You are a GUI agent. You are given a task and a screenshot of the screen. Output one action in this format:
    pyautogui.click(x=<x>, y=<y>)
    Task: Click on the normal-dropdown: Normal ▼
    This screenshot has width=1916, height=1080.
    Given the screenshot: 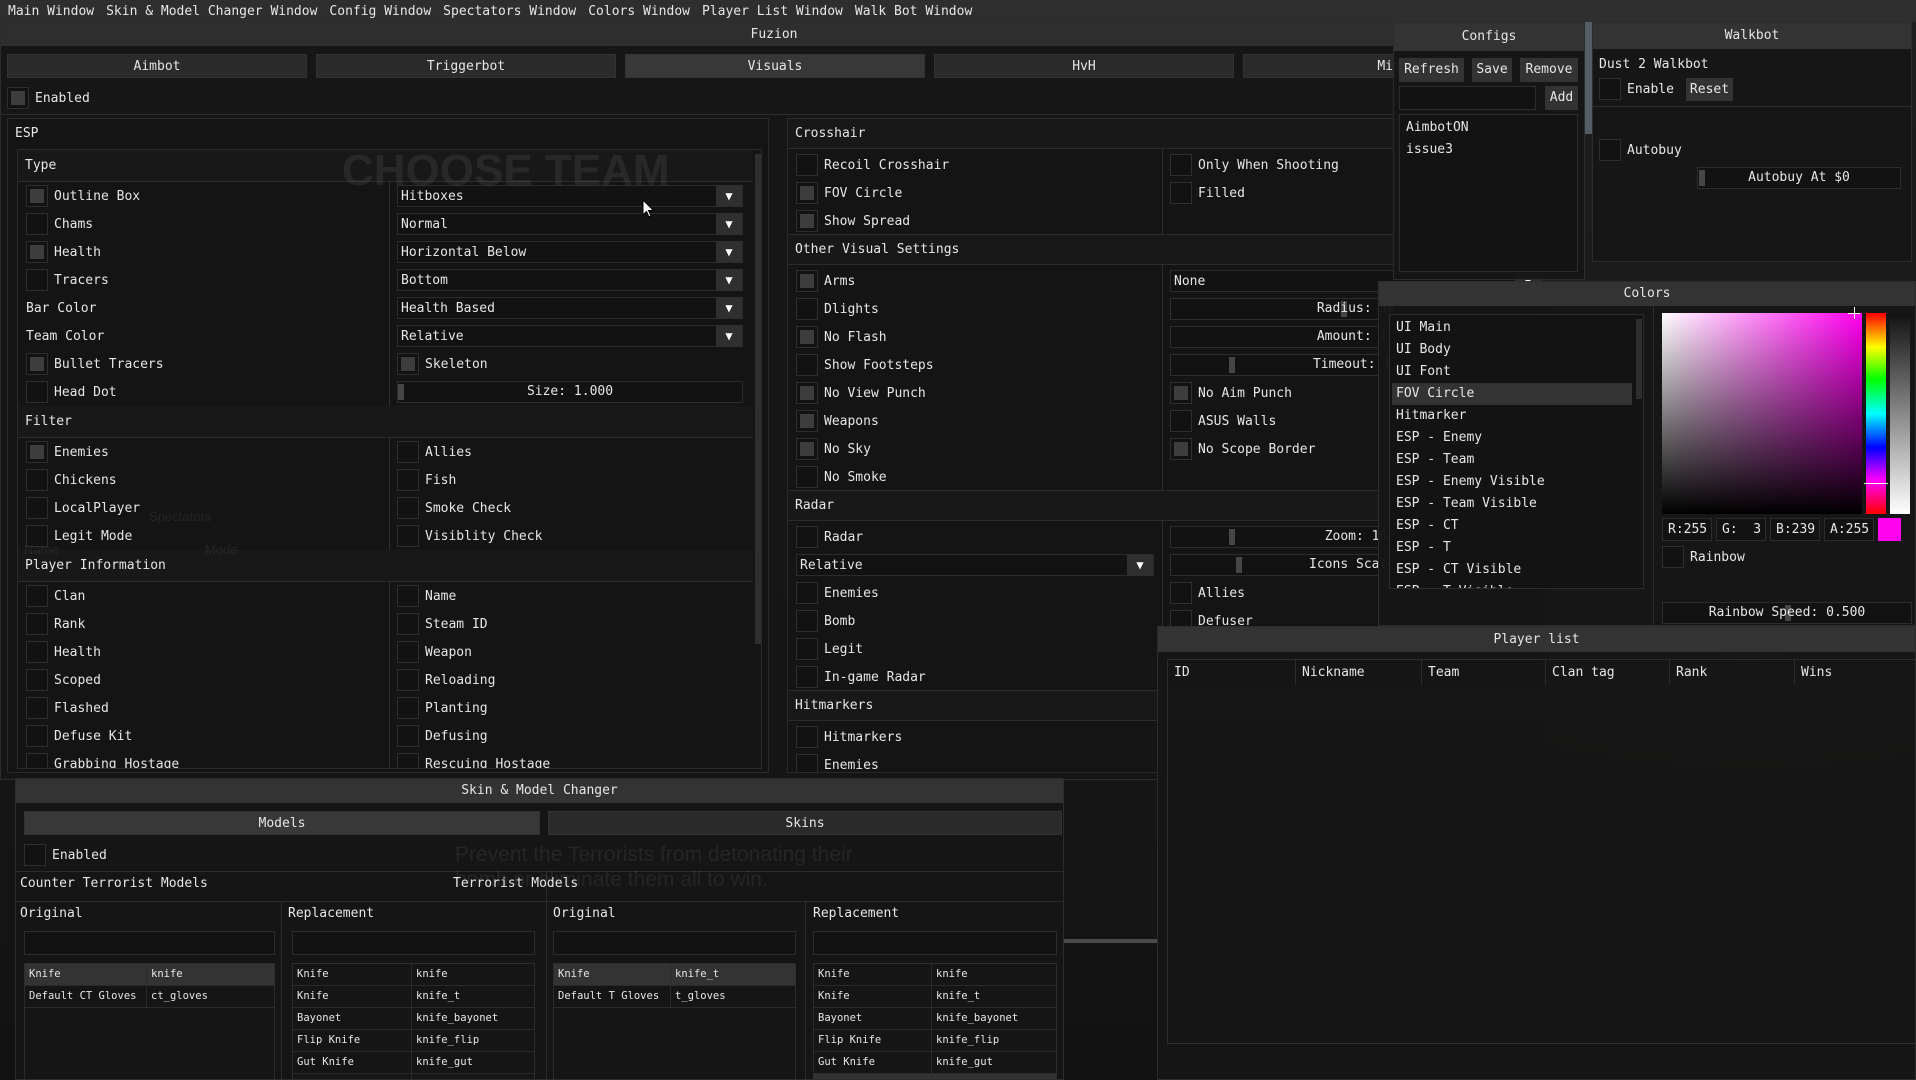 What is the action you would take?
    pyautogui.click(x=570, y=224)
    